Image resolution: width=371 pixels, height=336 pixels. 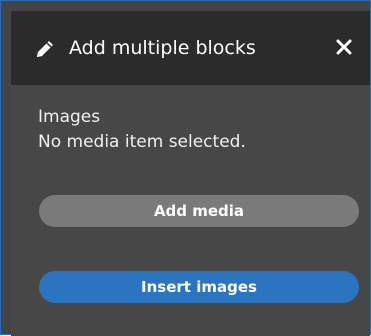 What do you see at coordinates (199, 211) in the screenshot?
I see `add-media-button: Add media` at bounding box center [199, 211].